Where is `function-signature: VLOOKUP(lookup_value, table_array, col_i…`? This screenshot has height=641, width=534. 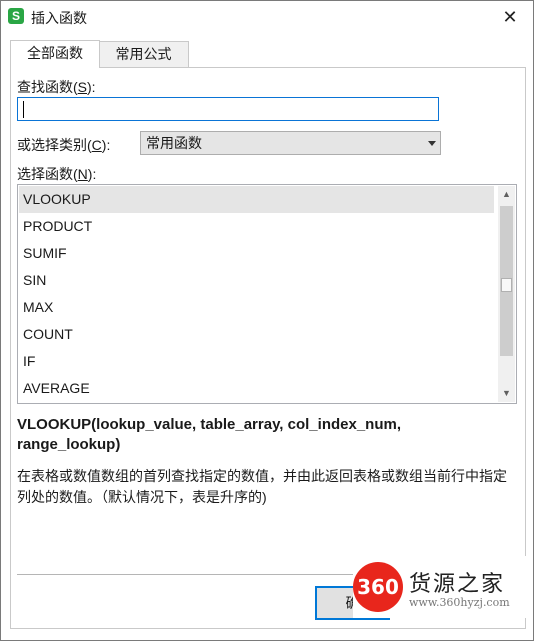
function-signature: VLOOKUP(lookup_value, table_array, col_i… is located at coordinates (209, 434).